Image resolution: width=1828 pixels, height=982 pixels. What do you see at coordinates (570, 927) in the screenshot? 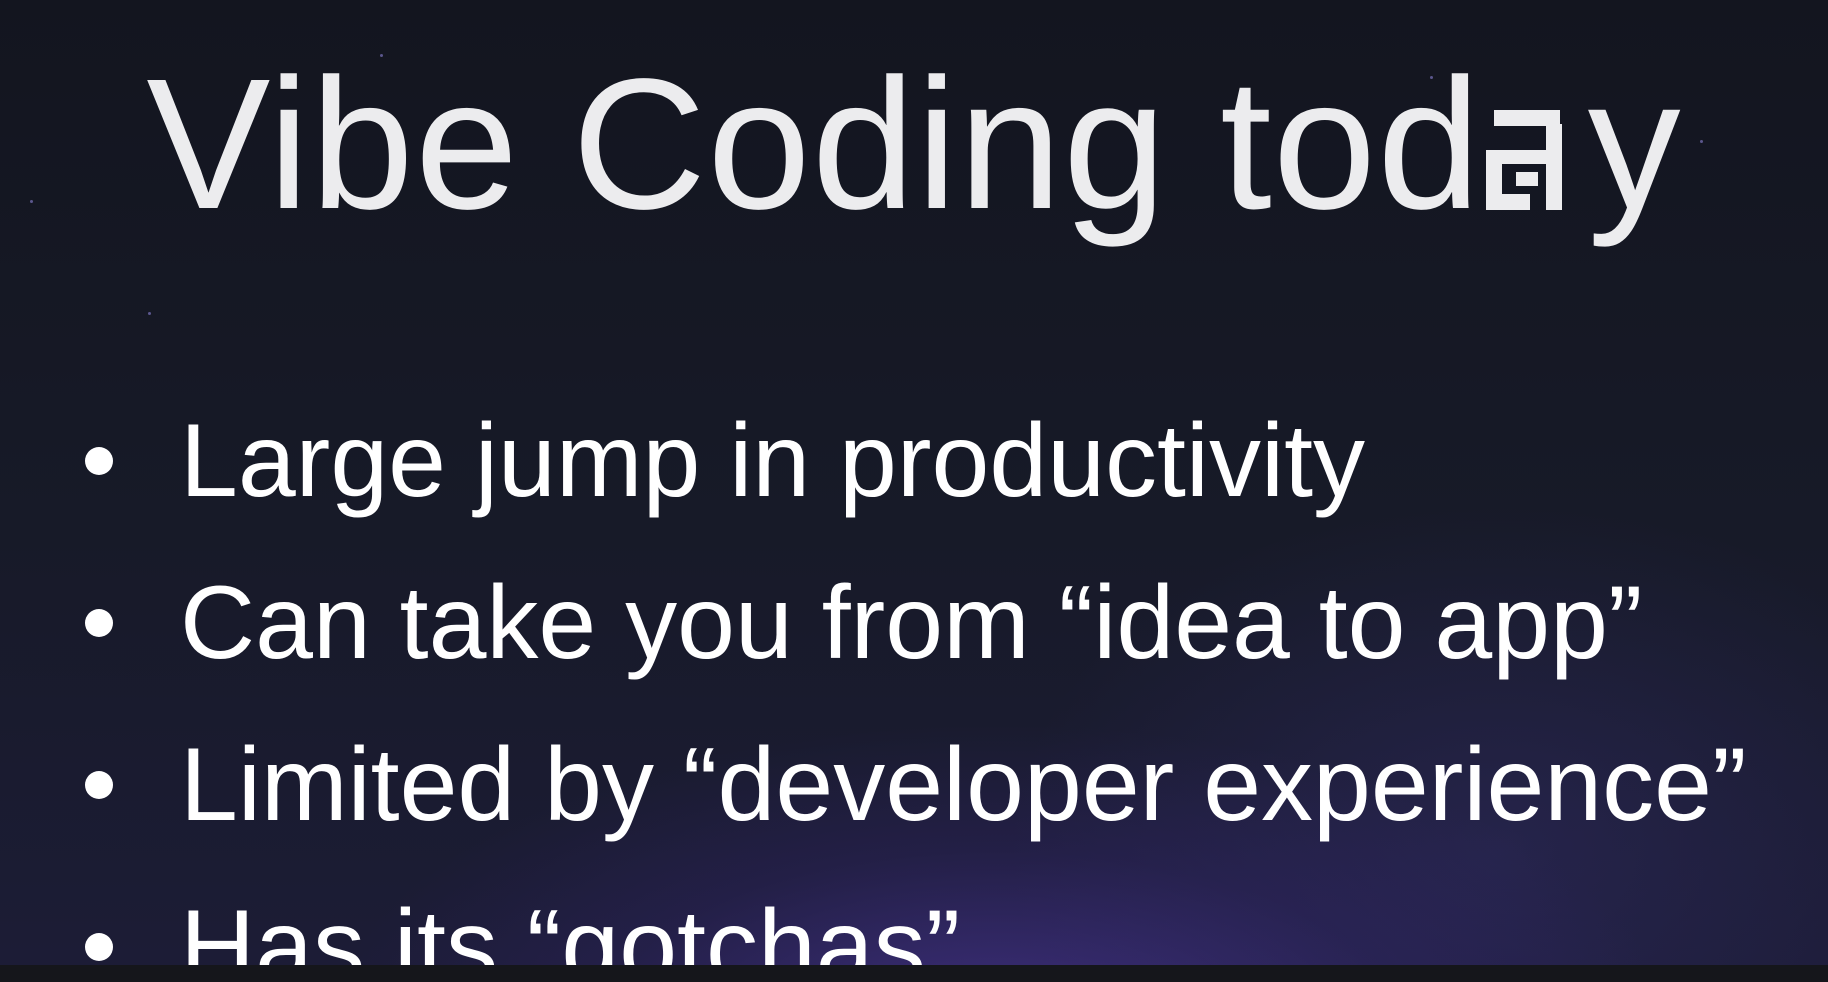
I see `bullet-text: Has its “gotchas”` at bounding box center [570, 927].